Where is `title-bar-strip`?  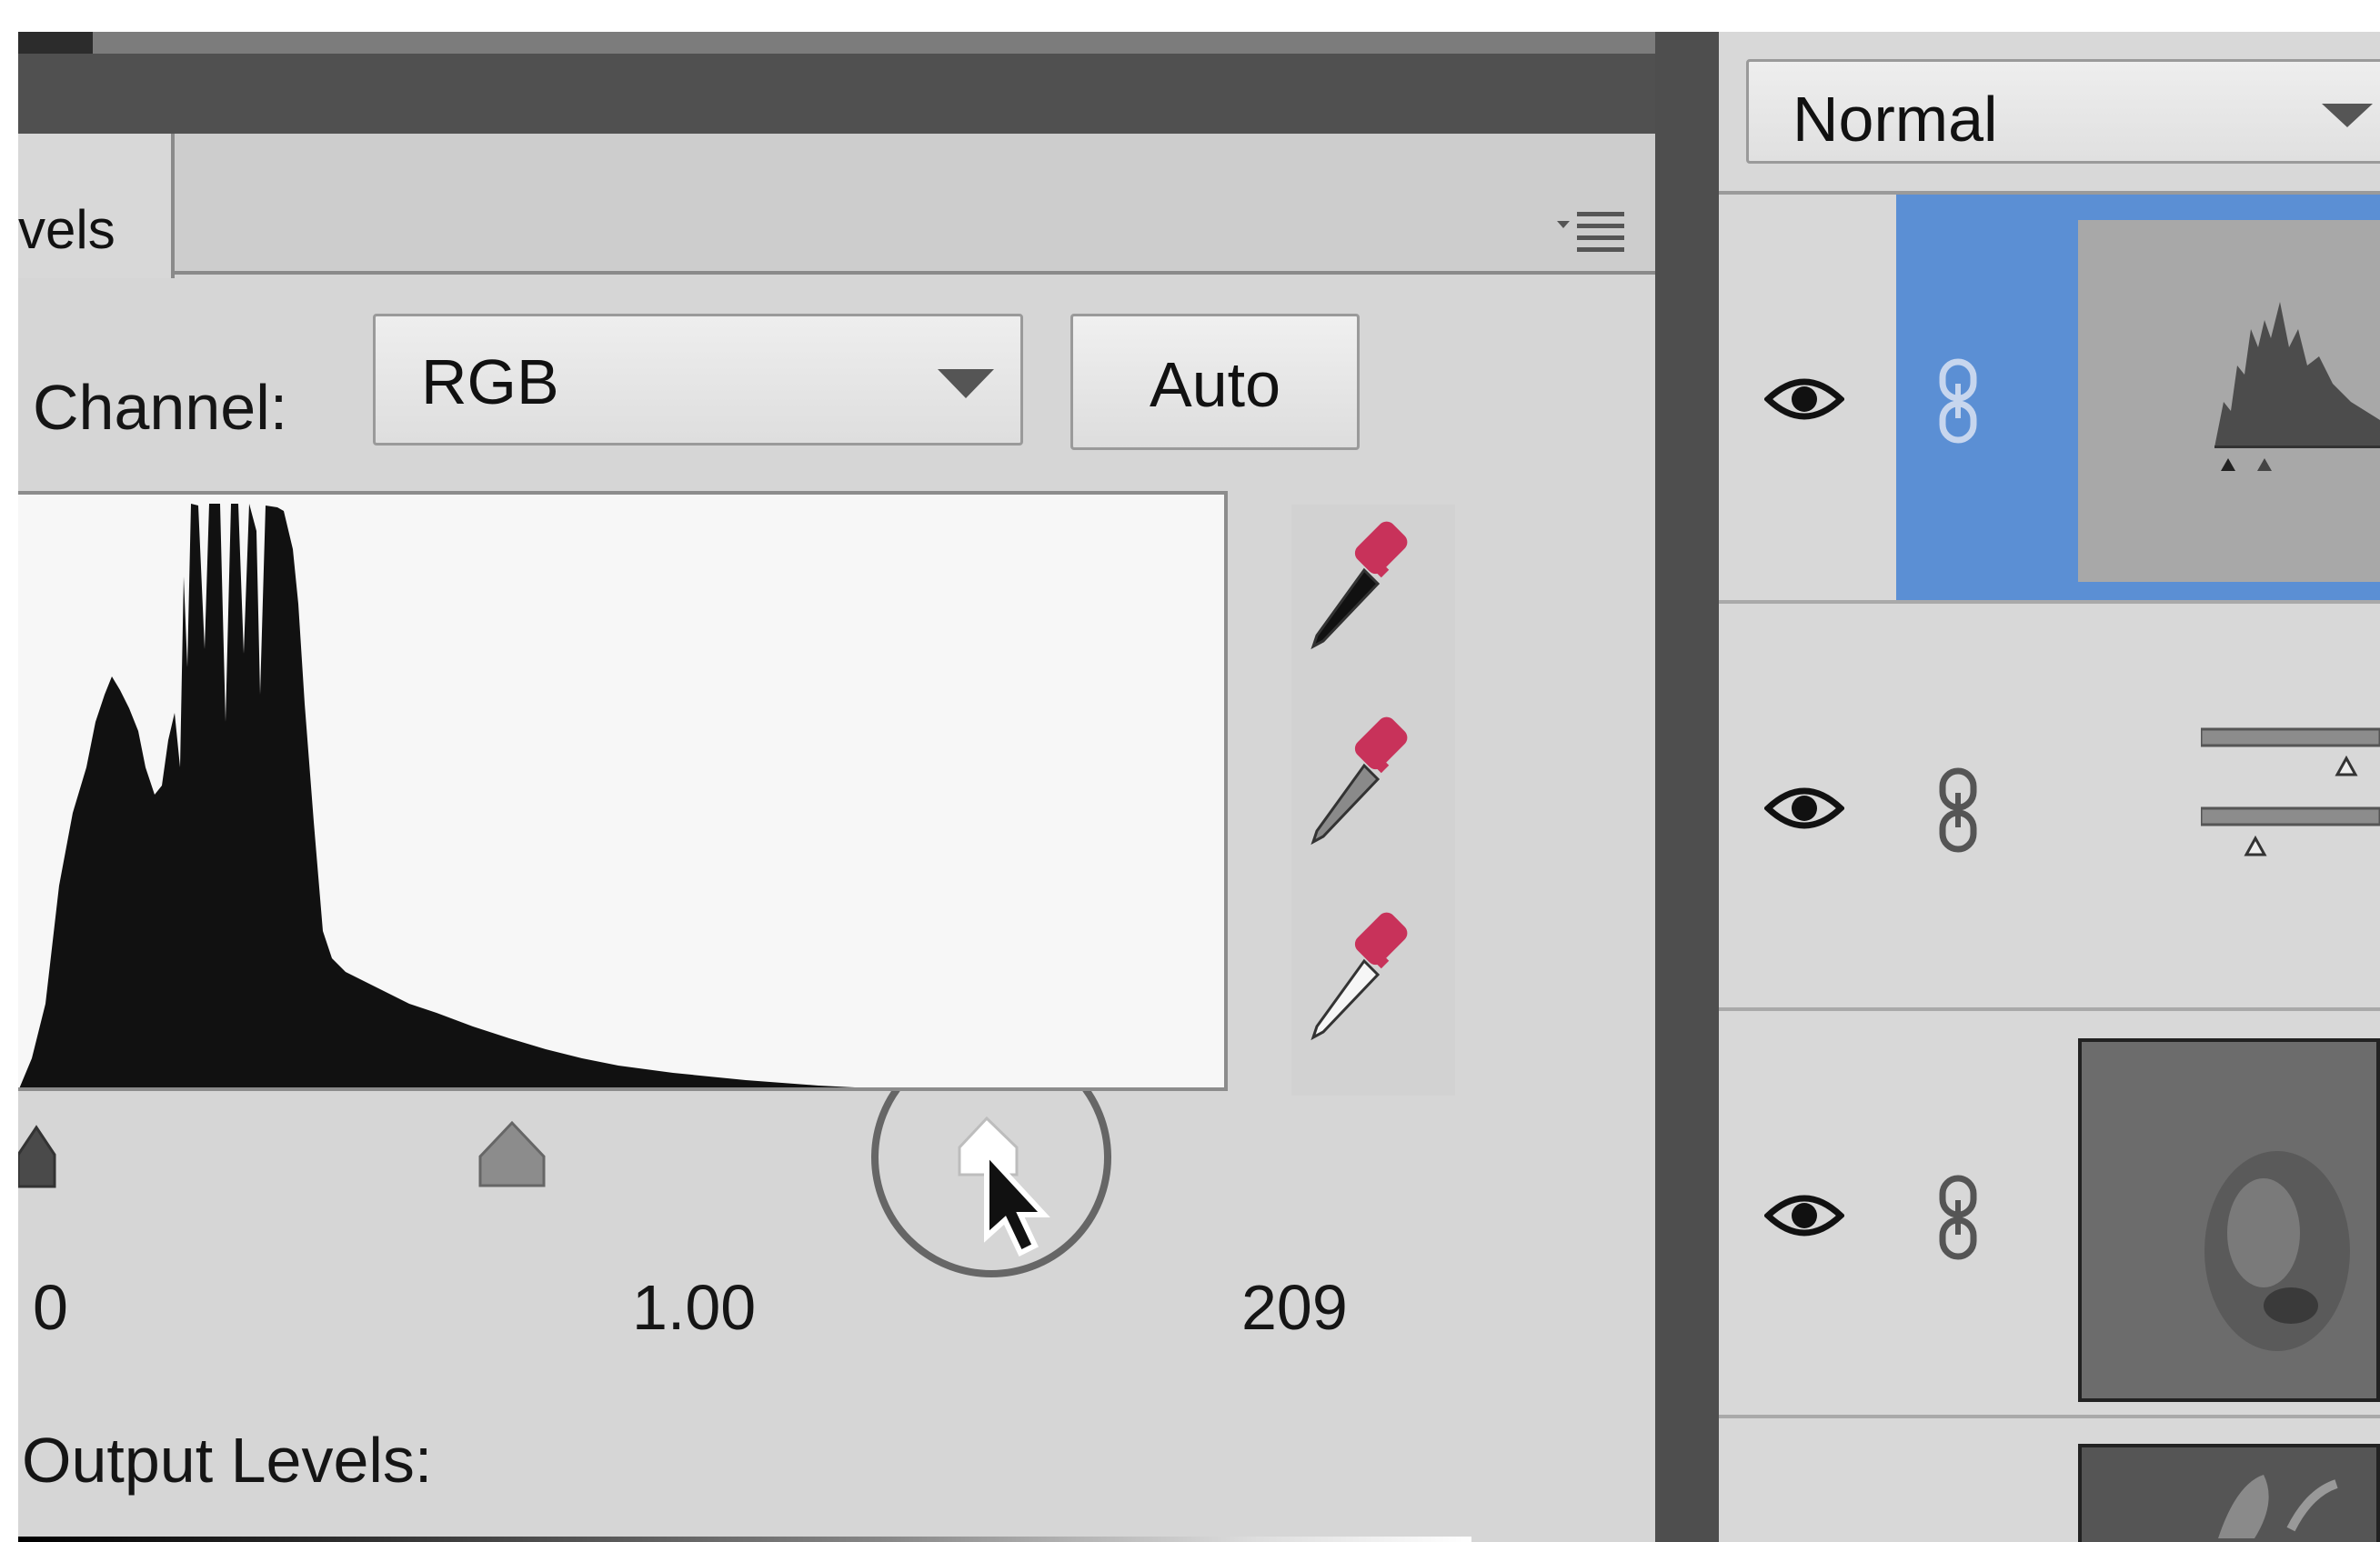 title-bar-strip is located at coordinates (874, 43).